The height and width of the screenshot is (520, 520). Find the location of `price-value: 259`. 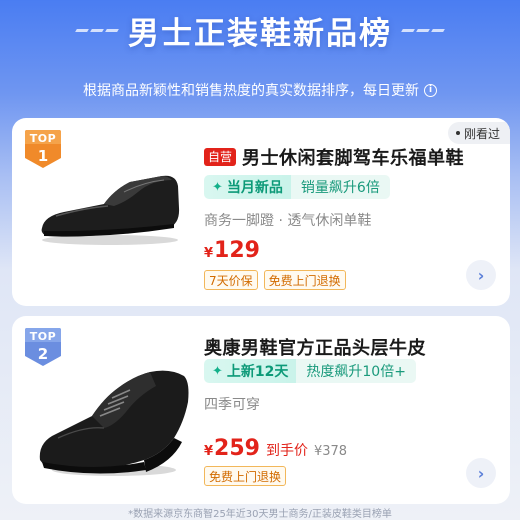

price-value: 259 is located at coordinates (237, 448).